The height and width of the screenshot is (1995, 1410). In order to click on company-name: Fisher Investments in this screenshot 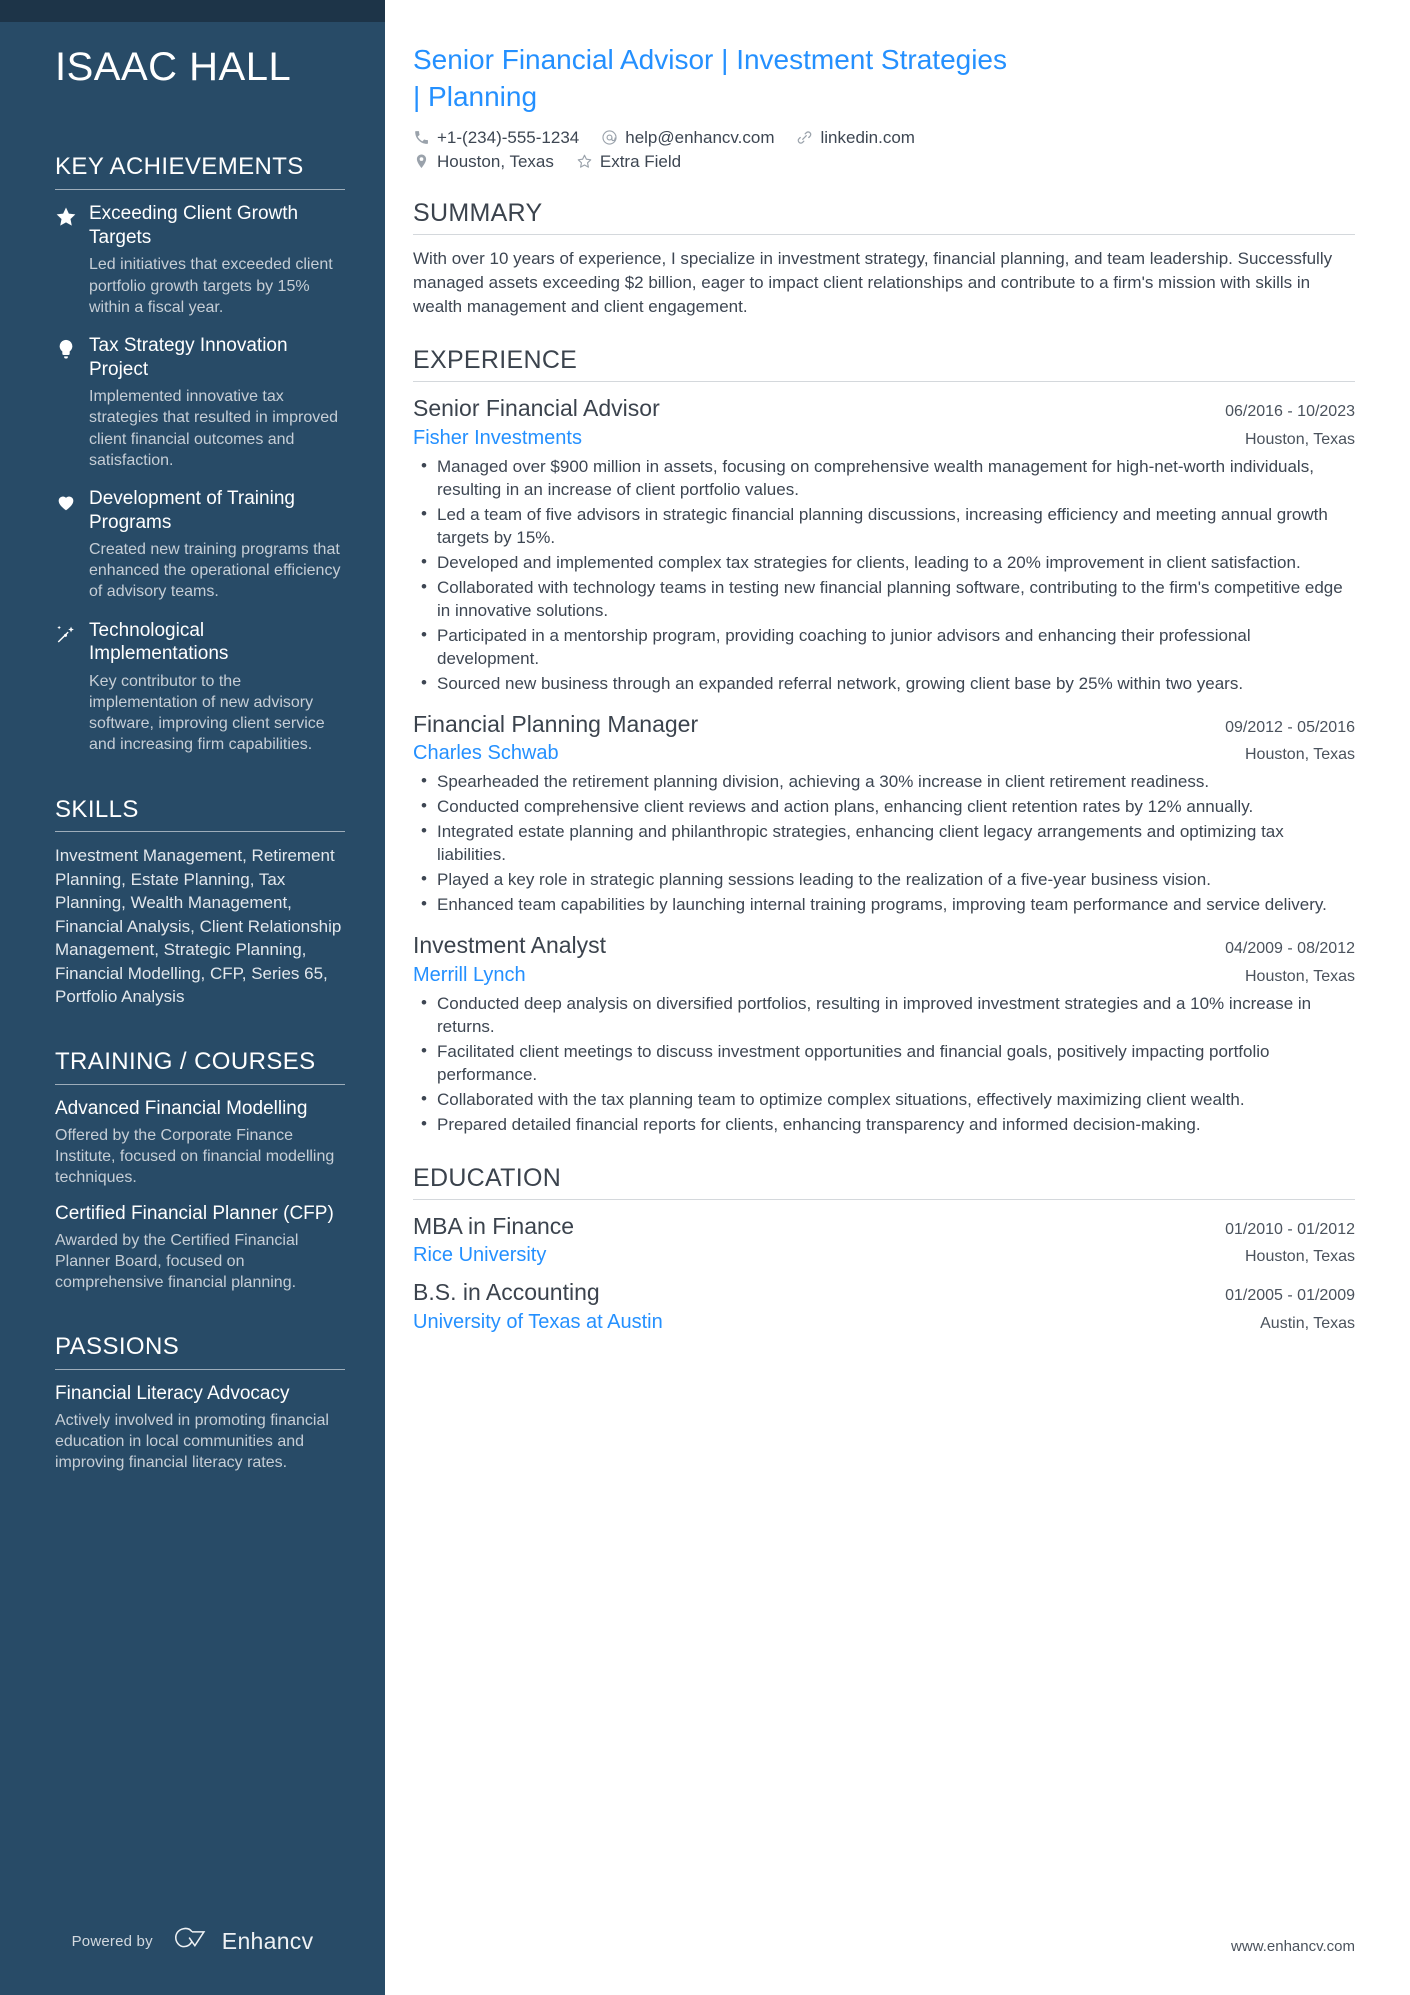, I will do `click(497, 438)`.